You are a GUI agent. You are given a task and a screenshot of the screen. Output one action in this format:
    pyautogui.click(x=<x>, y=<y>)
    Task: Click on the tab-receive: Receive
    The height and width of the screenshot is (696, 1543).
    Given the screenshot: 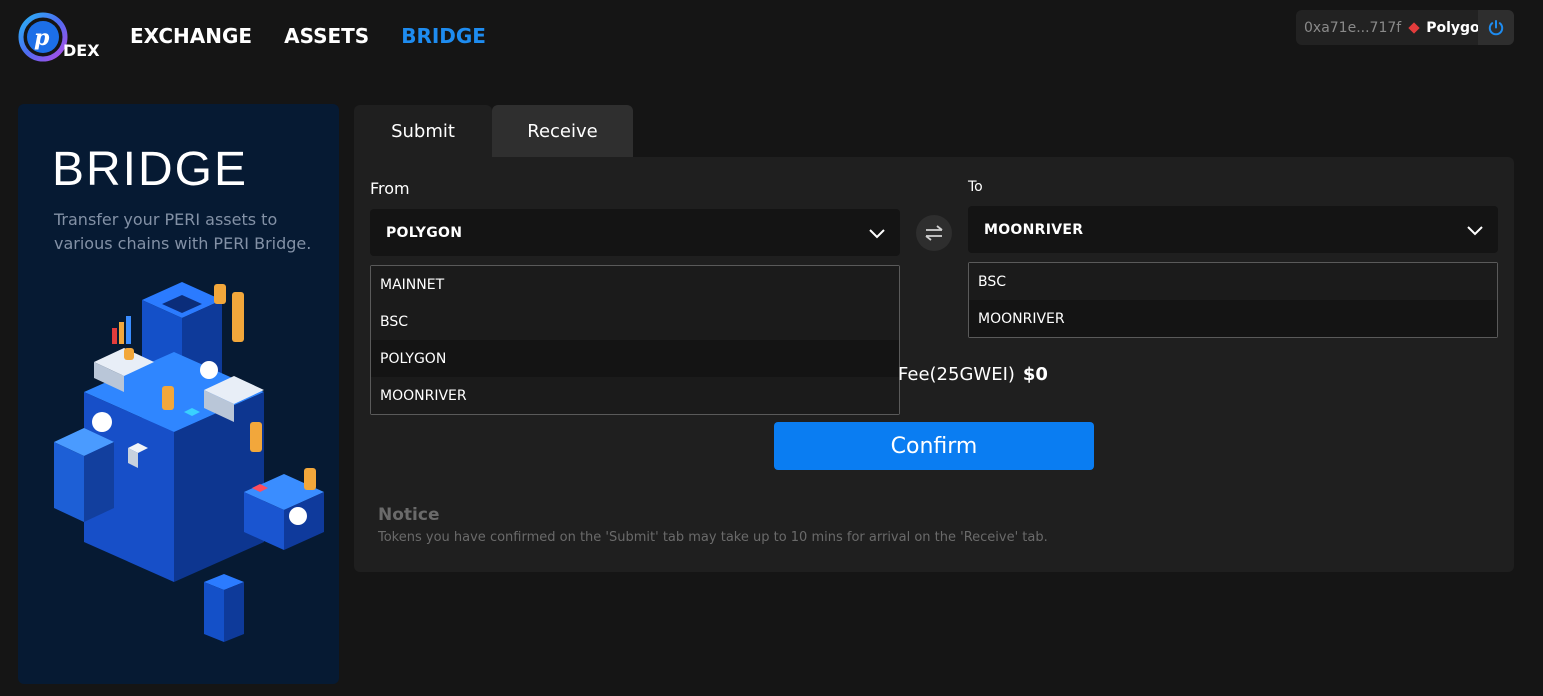 What is the action you would take?
    pyautogui.click(x=562, y=131)
    